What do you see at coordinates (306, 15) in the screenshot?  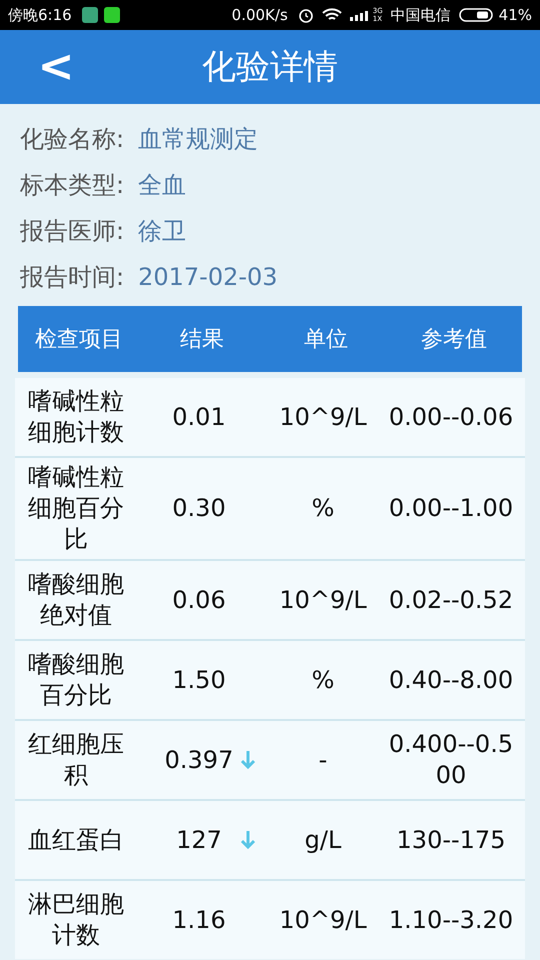 I see `alarm-icon` at bounding box center [306, 15].